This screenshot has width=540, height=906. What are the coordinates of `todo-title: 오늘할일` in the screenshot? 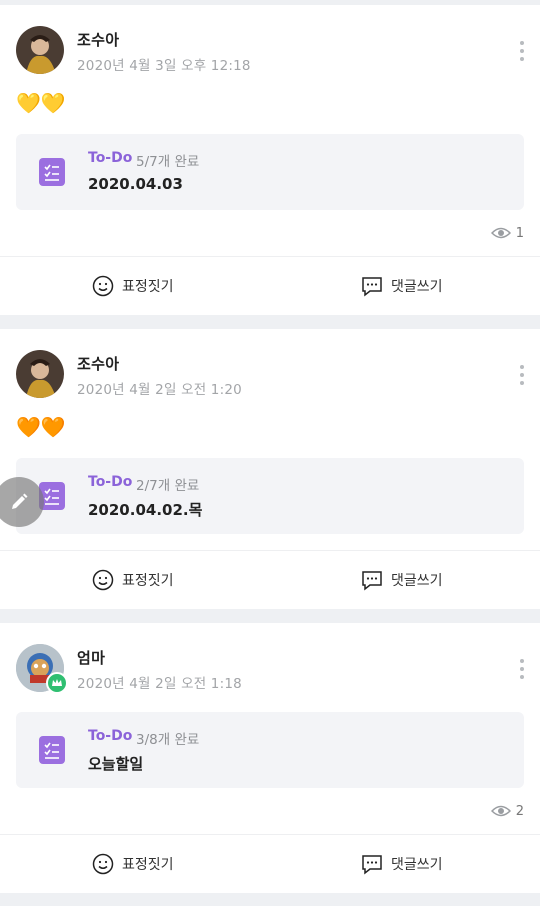 It's located at (116, 764).